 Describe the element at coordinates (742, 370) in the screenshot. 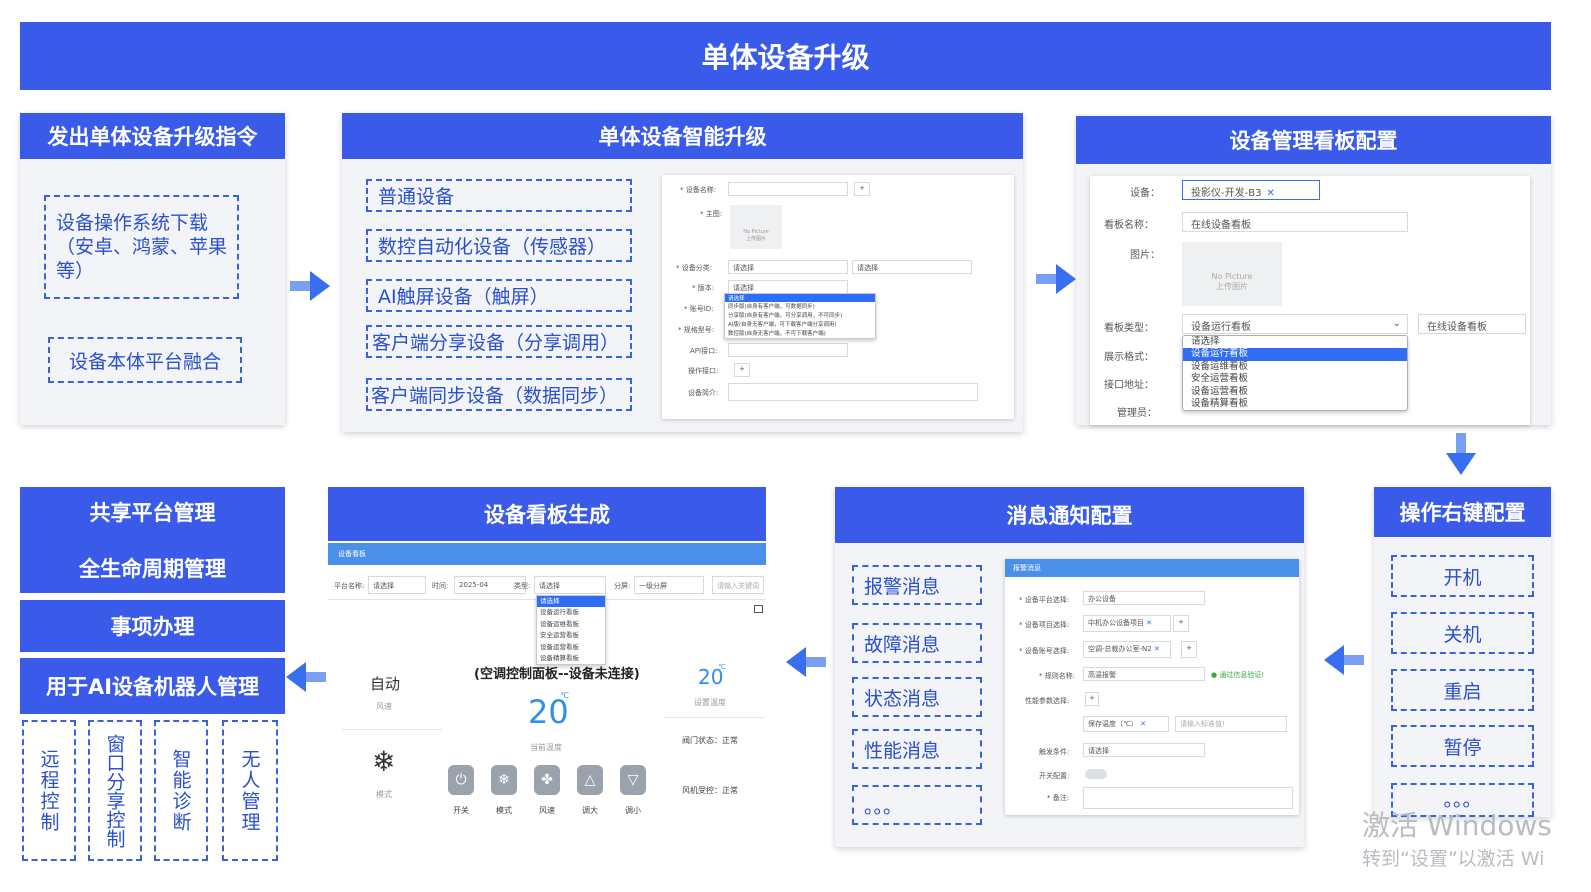

I see `operation-add-button: +` at that location.